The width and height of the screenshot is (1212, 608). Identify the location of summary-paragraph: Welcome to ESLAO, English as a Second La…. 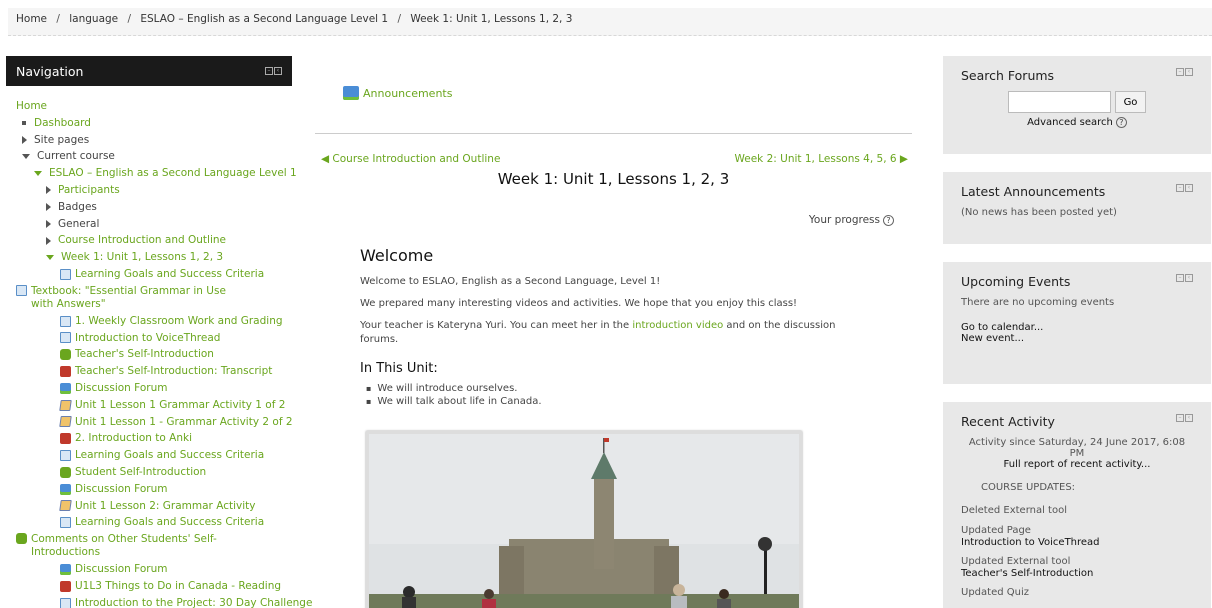
(510, 281).